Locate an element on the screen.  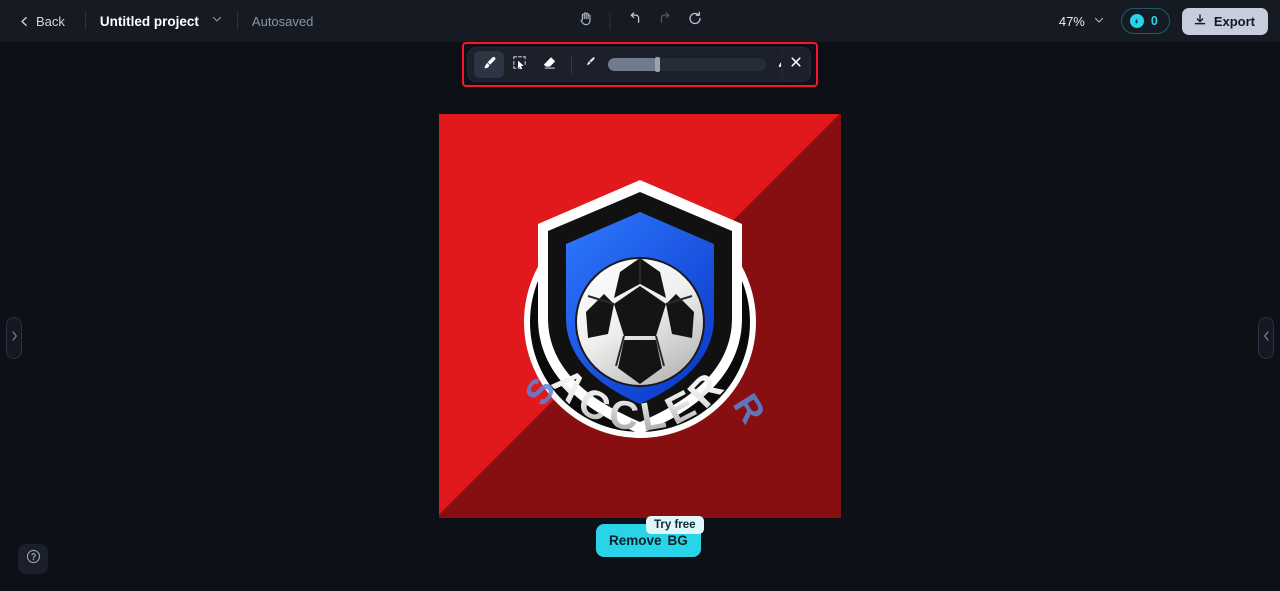
toolbar-divider is located at coordinates (571, 64).